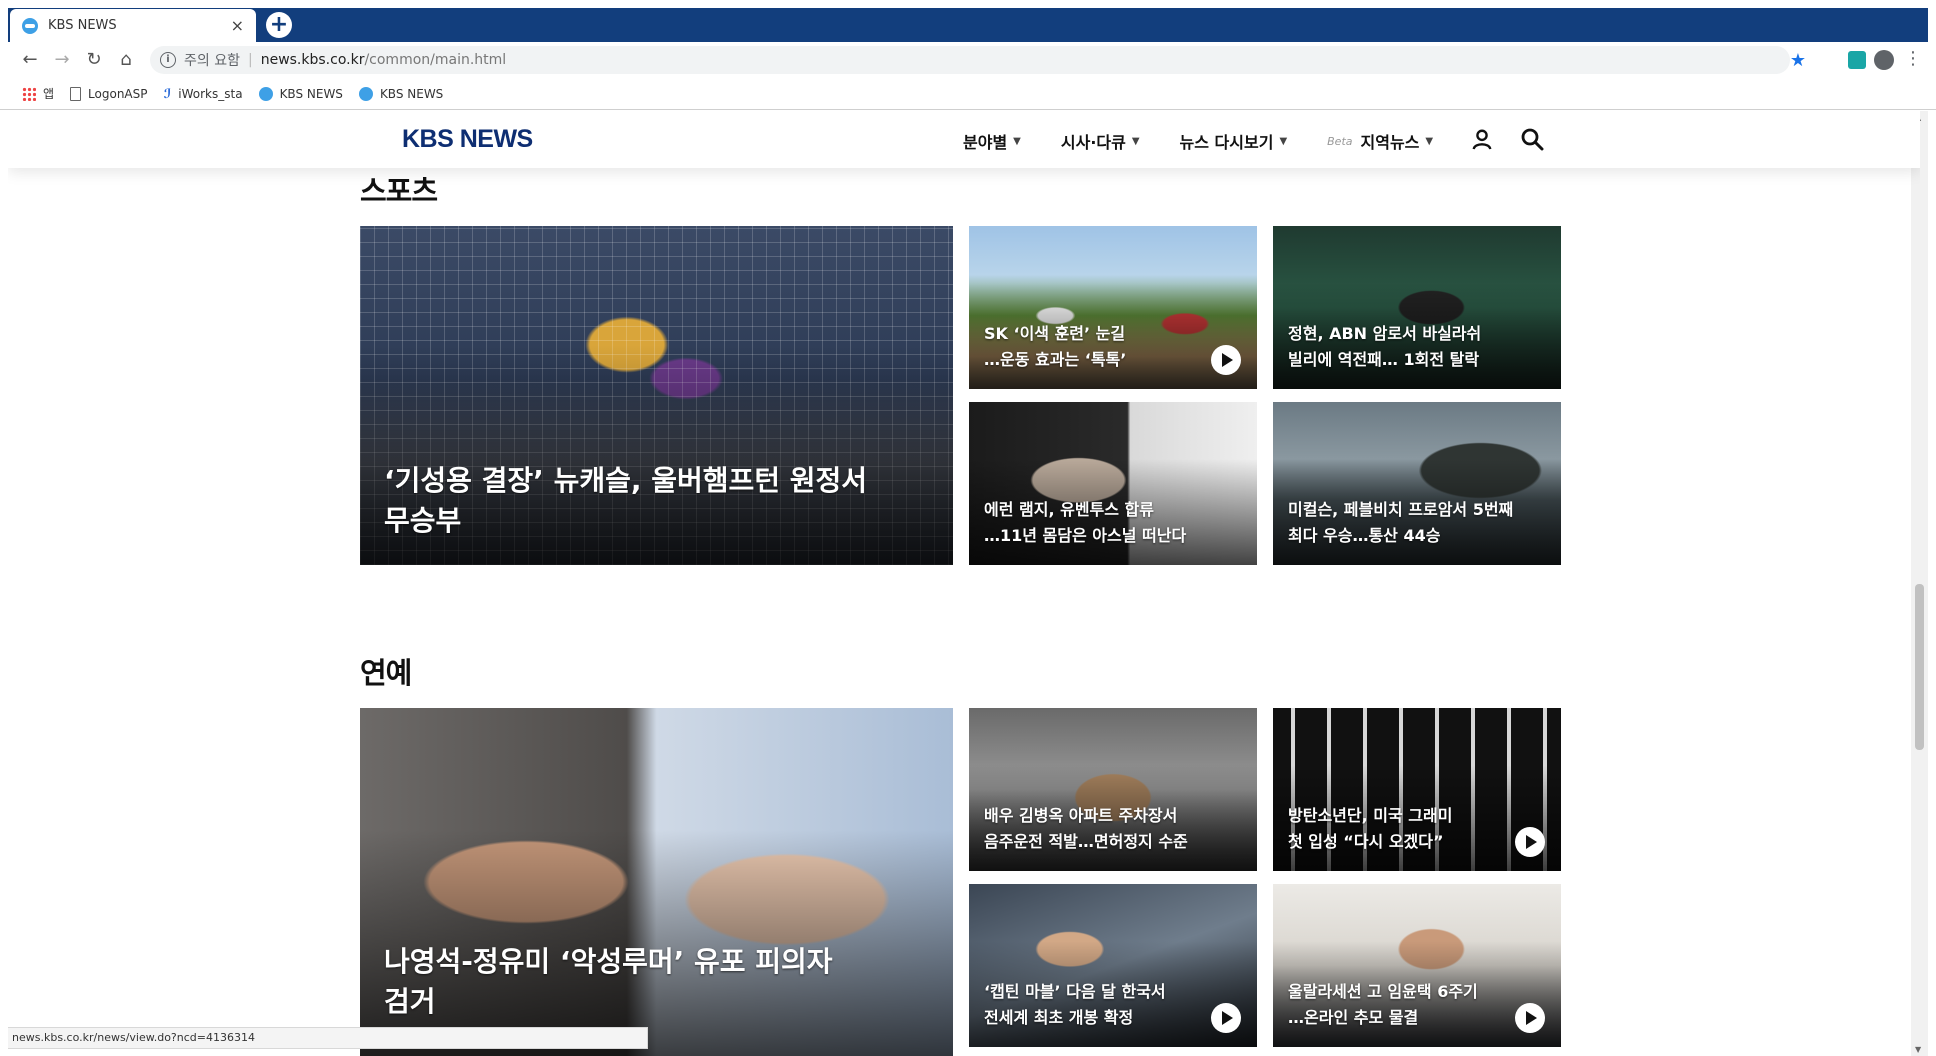 Image resolution: width=1936 pixels, height=1056 pixels. What do you see at coordinates (656, 882) in the screenshot?
I see `entertainment-main-card: 나영석-정유미 ‘악성루머’ 유포 피의자 검거` at bounding box center [656, 882].